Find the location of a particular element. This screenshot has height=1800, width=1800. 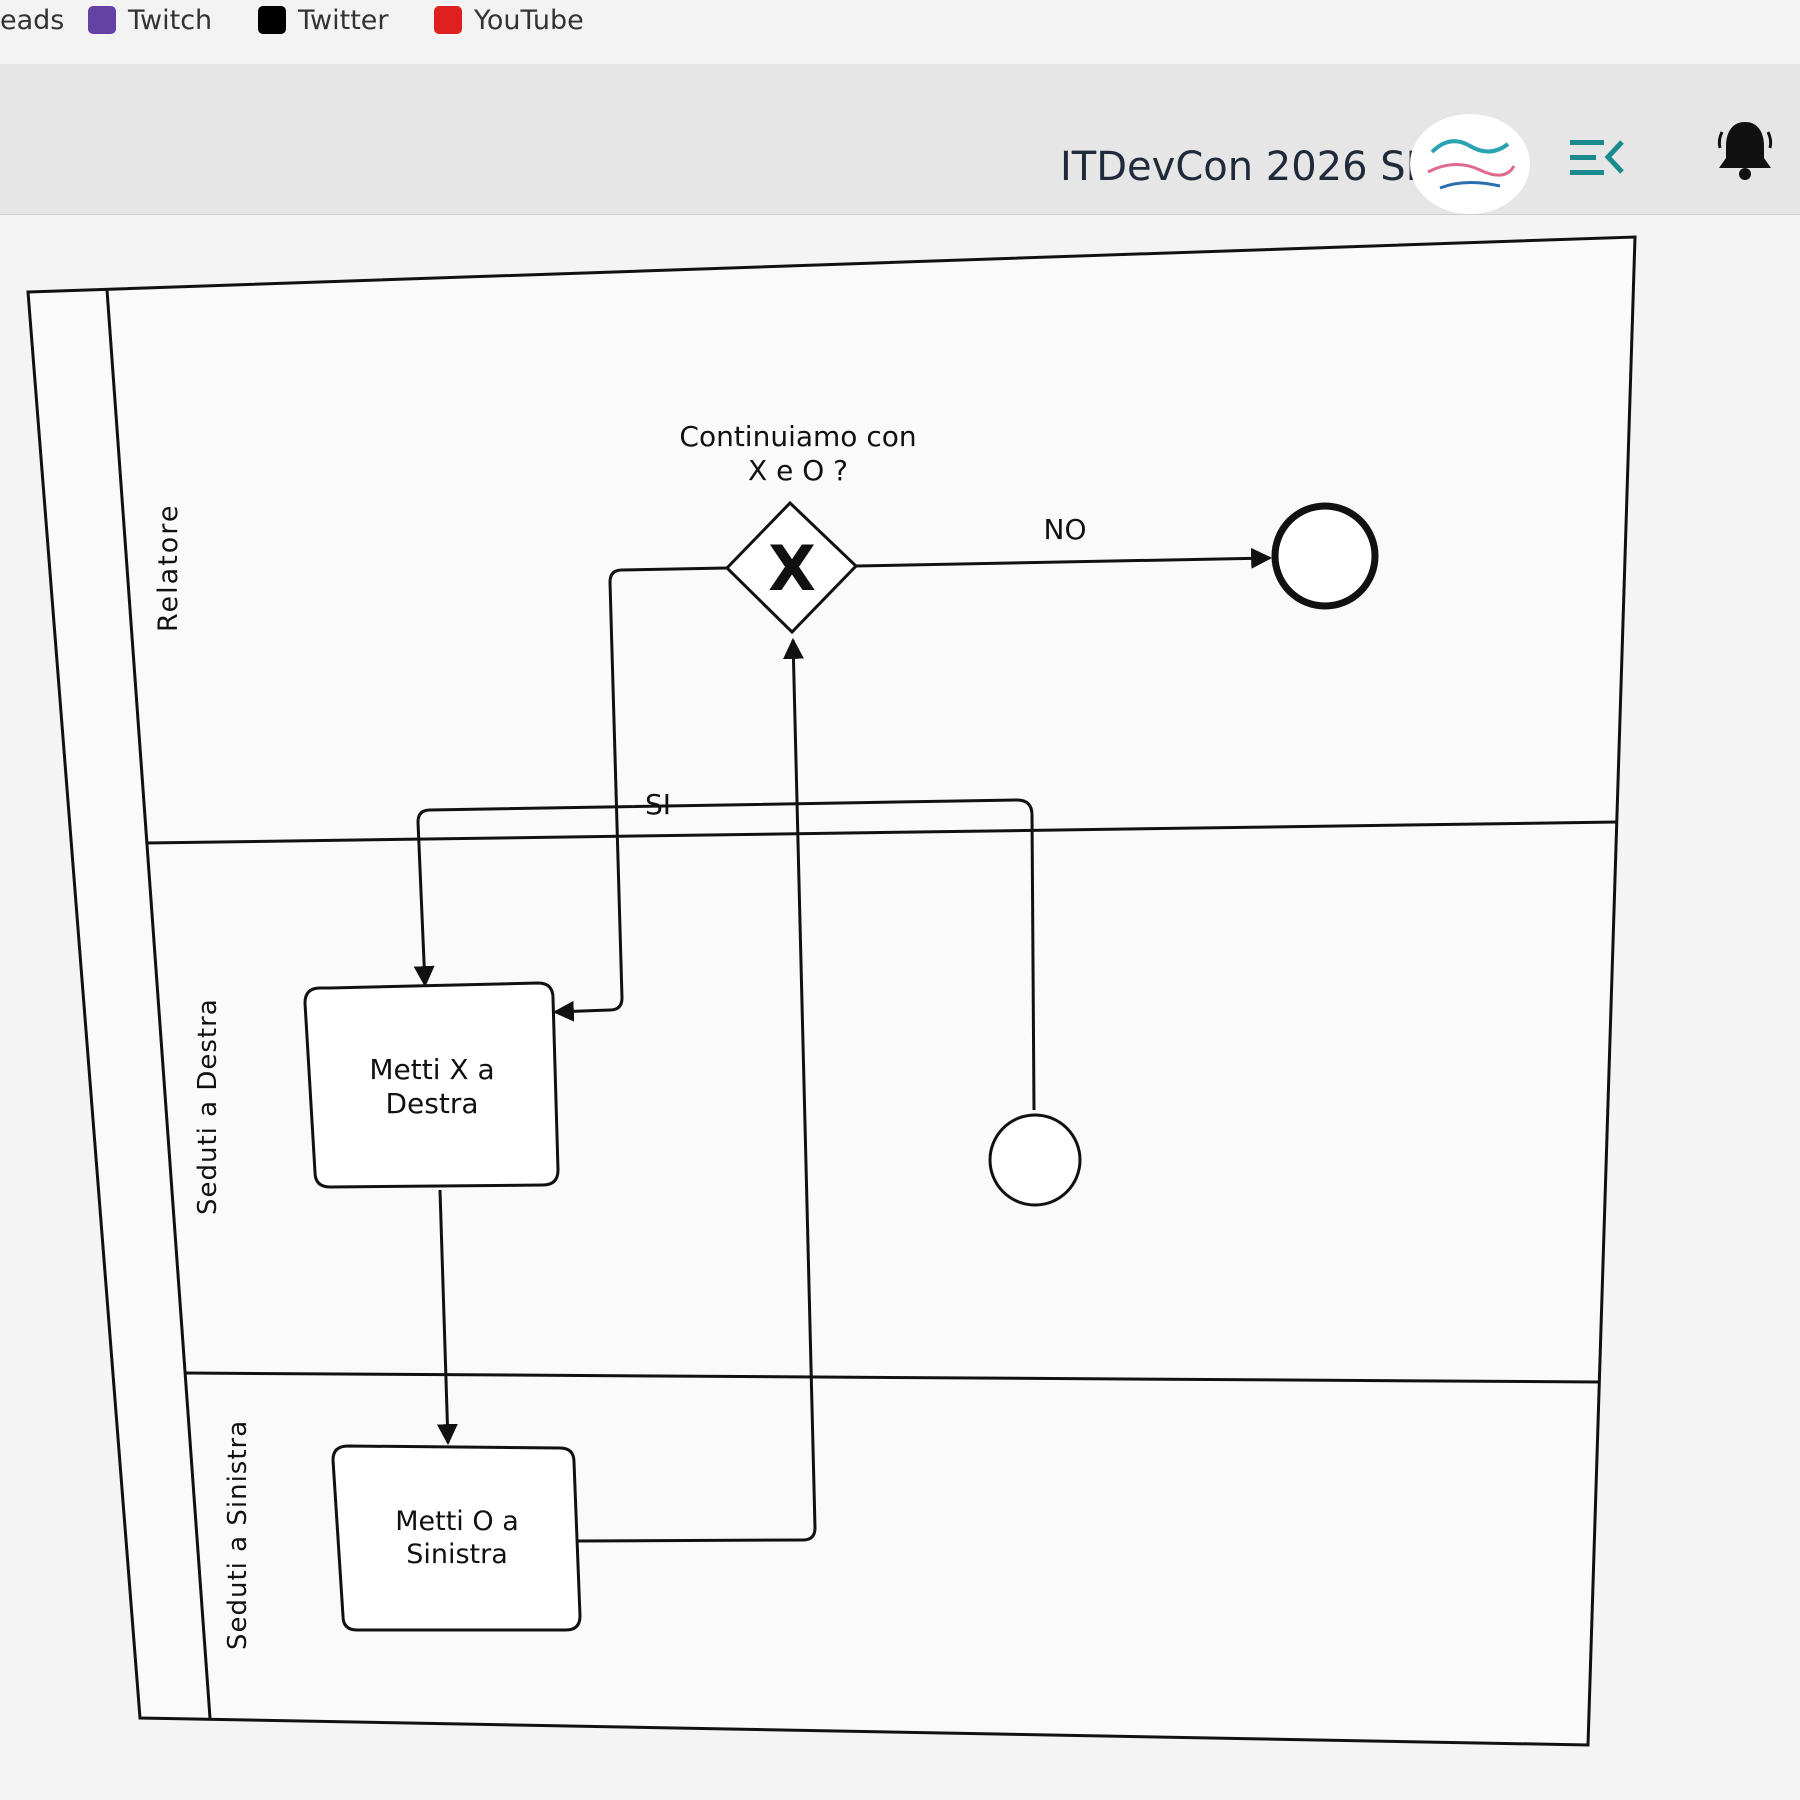

start-event is located at coordinates (1035, 1160).